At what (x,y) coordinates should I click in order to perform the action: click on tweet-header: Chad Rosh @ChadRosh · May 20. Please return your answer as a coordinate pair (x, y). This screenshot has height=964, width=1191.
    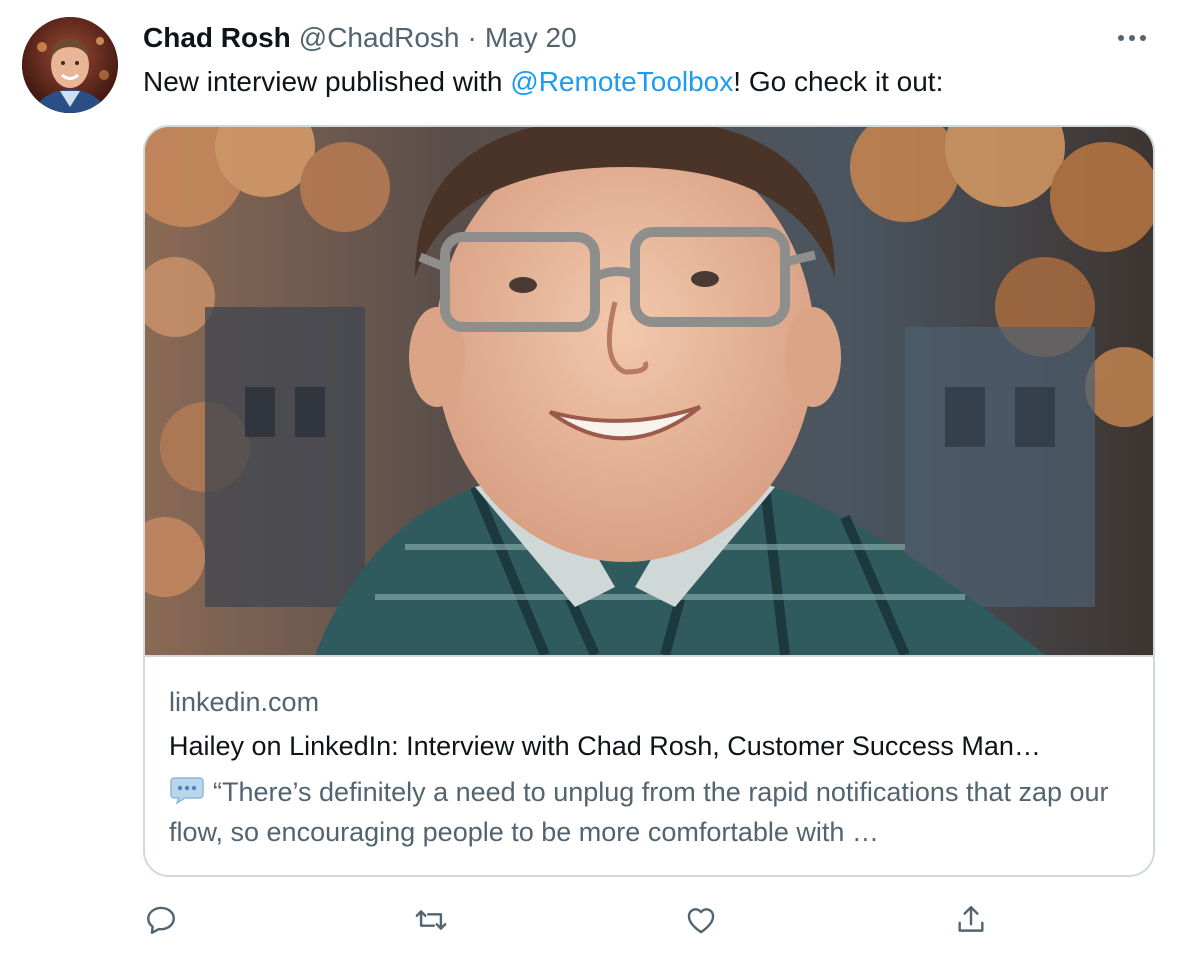
    Looking at the image, I should click on (360, 38).